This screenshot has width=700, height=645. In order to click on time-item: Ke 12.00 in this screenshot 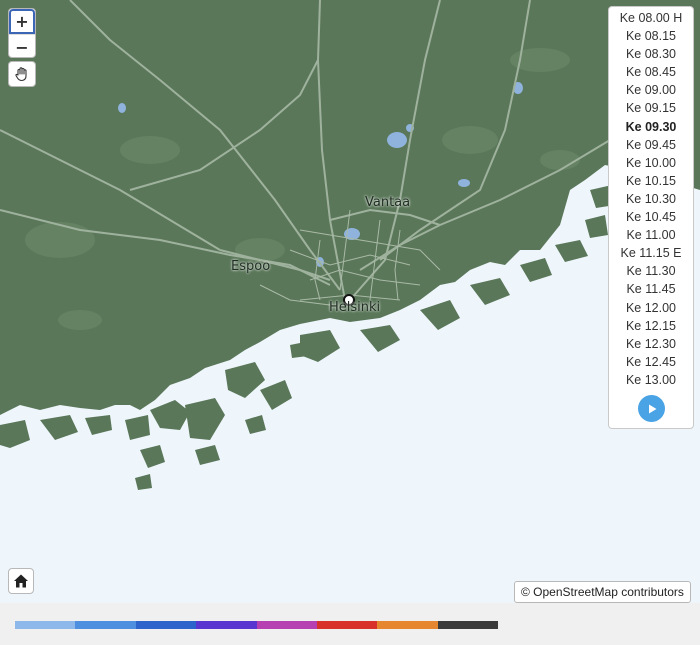, I will do `click(651, 308)`.